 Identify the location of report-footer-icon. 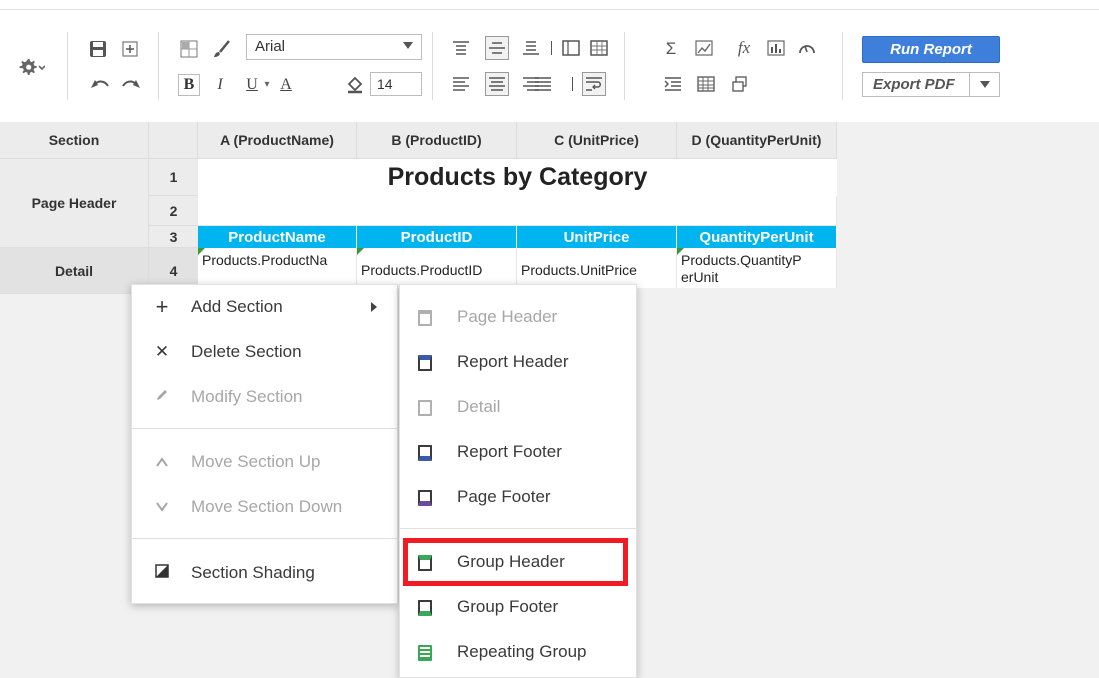
(425, 453).